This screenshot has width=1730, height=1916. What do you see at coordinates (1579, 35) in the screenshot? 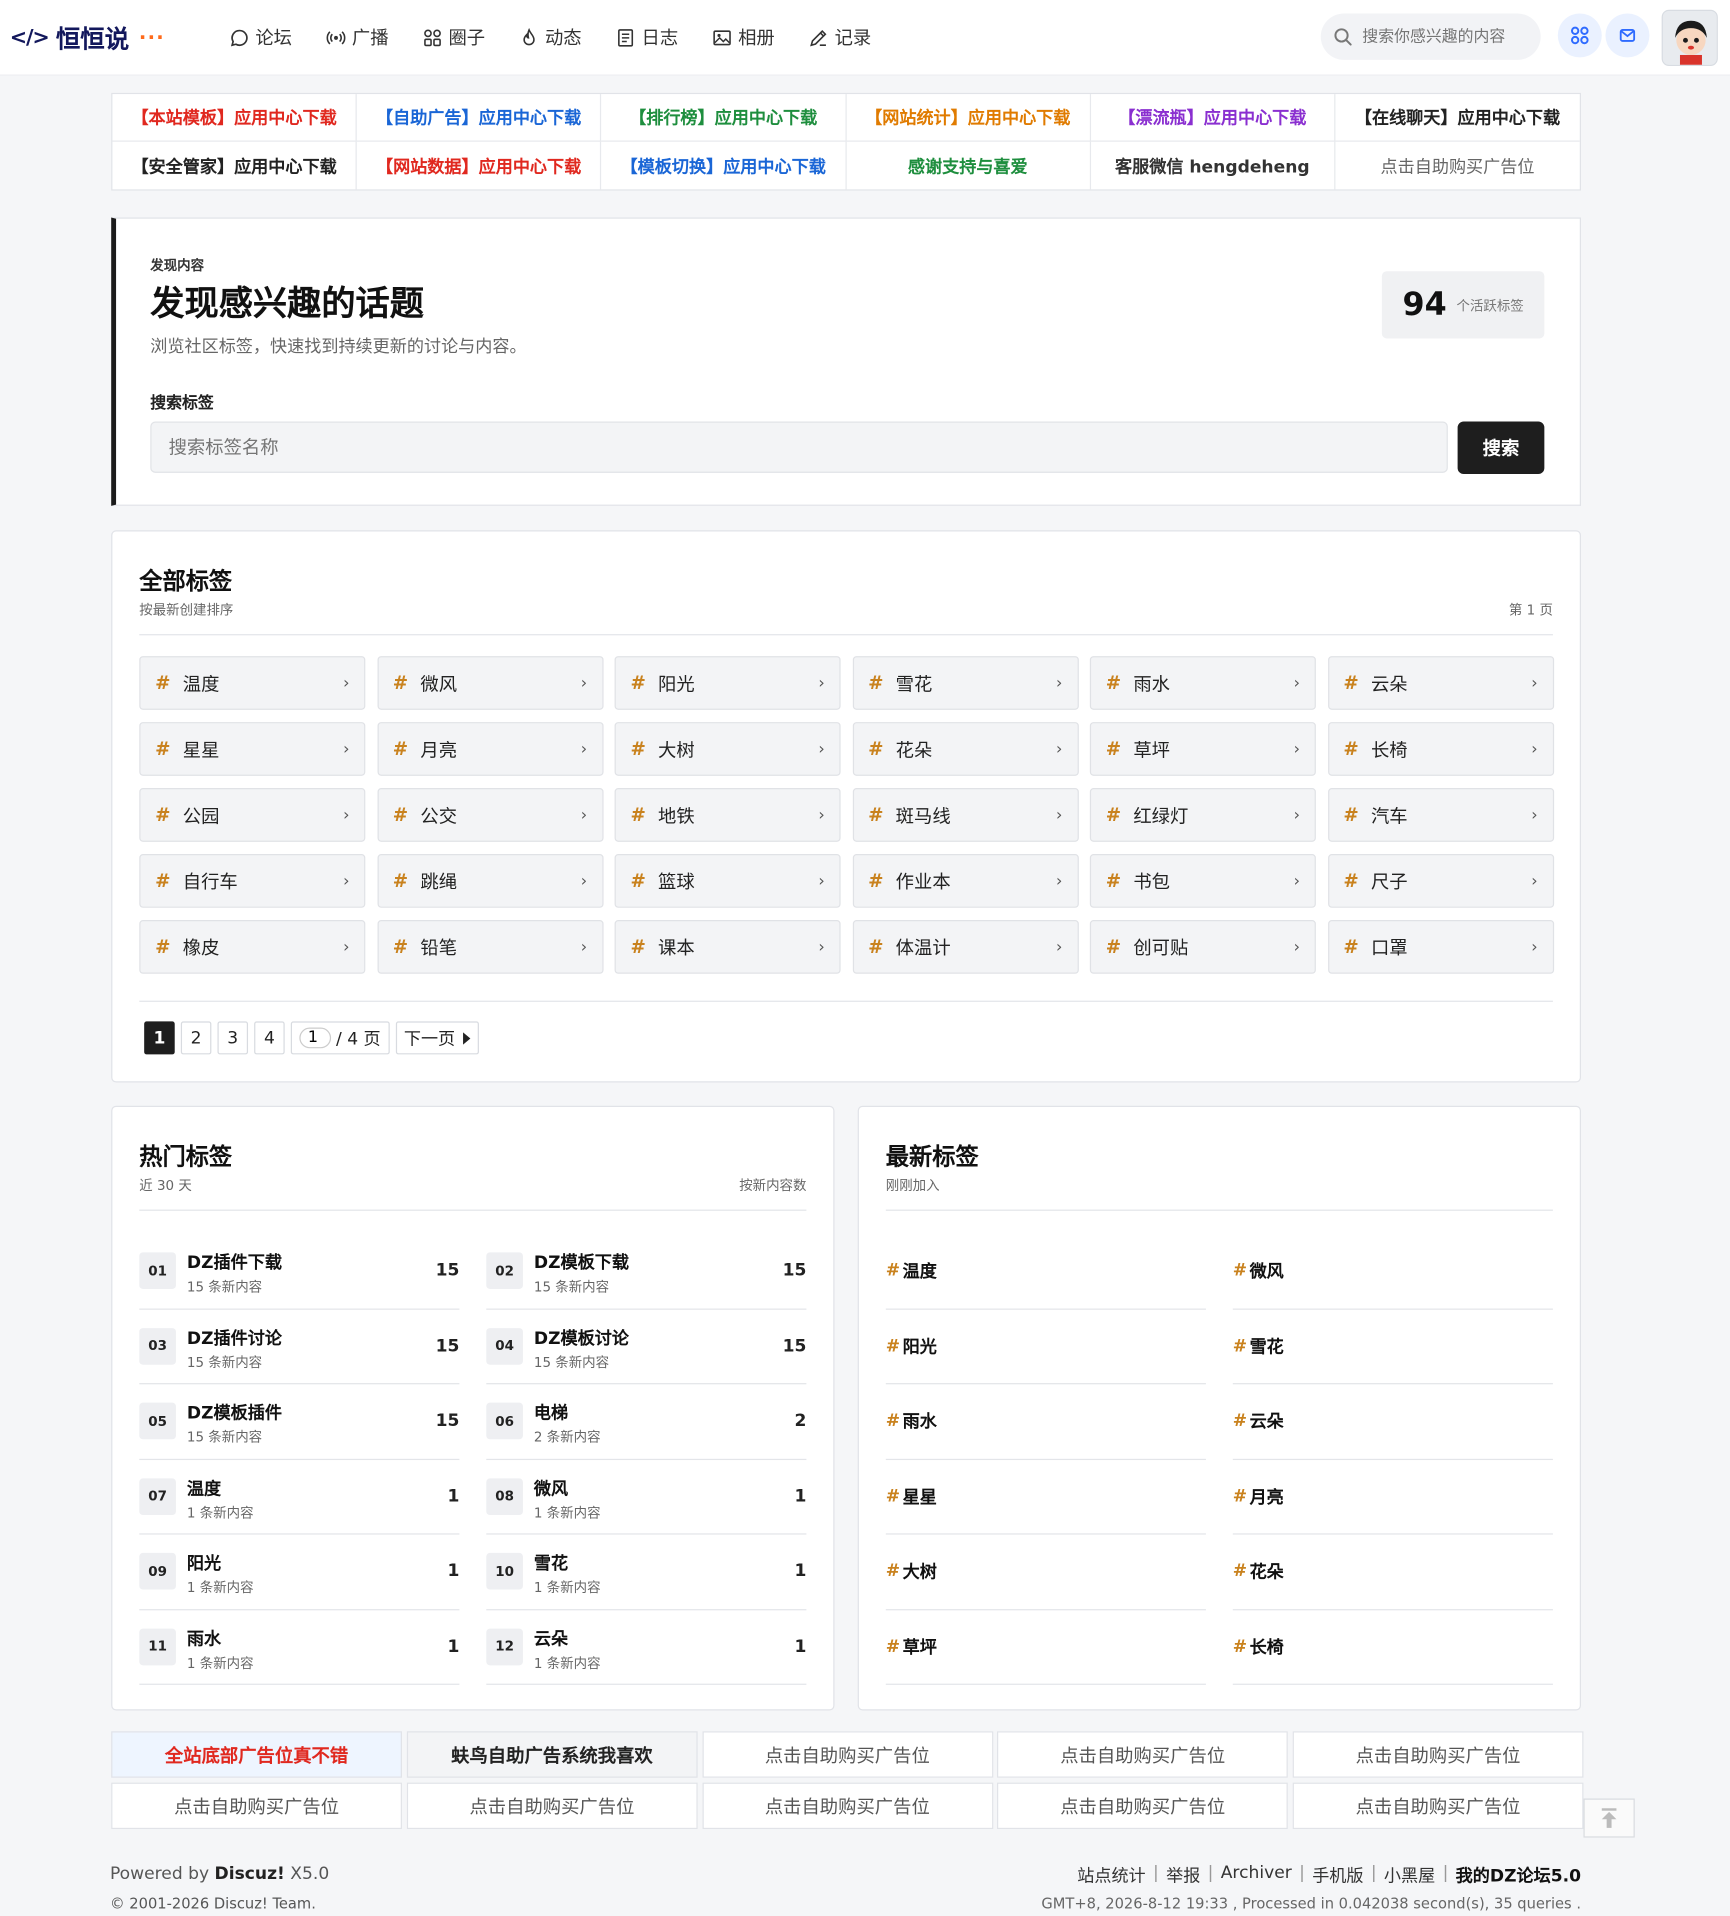
I see `apps-button` at bounding box center [1579, 35].